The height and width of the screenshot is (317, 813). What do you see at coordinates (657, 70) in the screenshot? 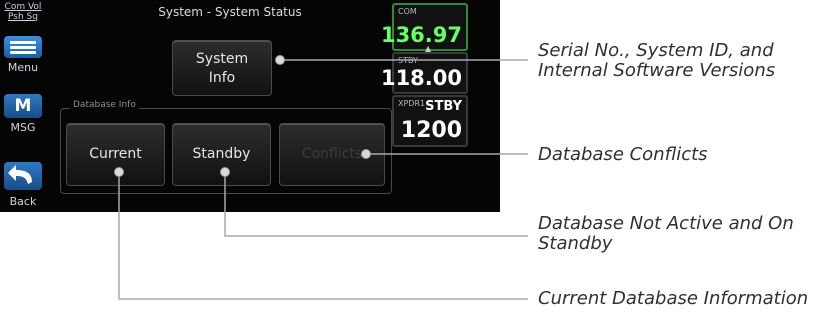
I see `system-info-callout-line2: Internal Software Versions` at bounding box center [657, 70].